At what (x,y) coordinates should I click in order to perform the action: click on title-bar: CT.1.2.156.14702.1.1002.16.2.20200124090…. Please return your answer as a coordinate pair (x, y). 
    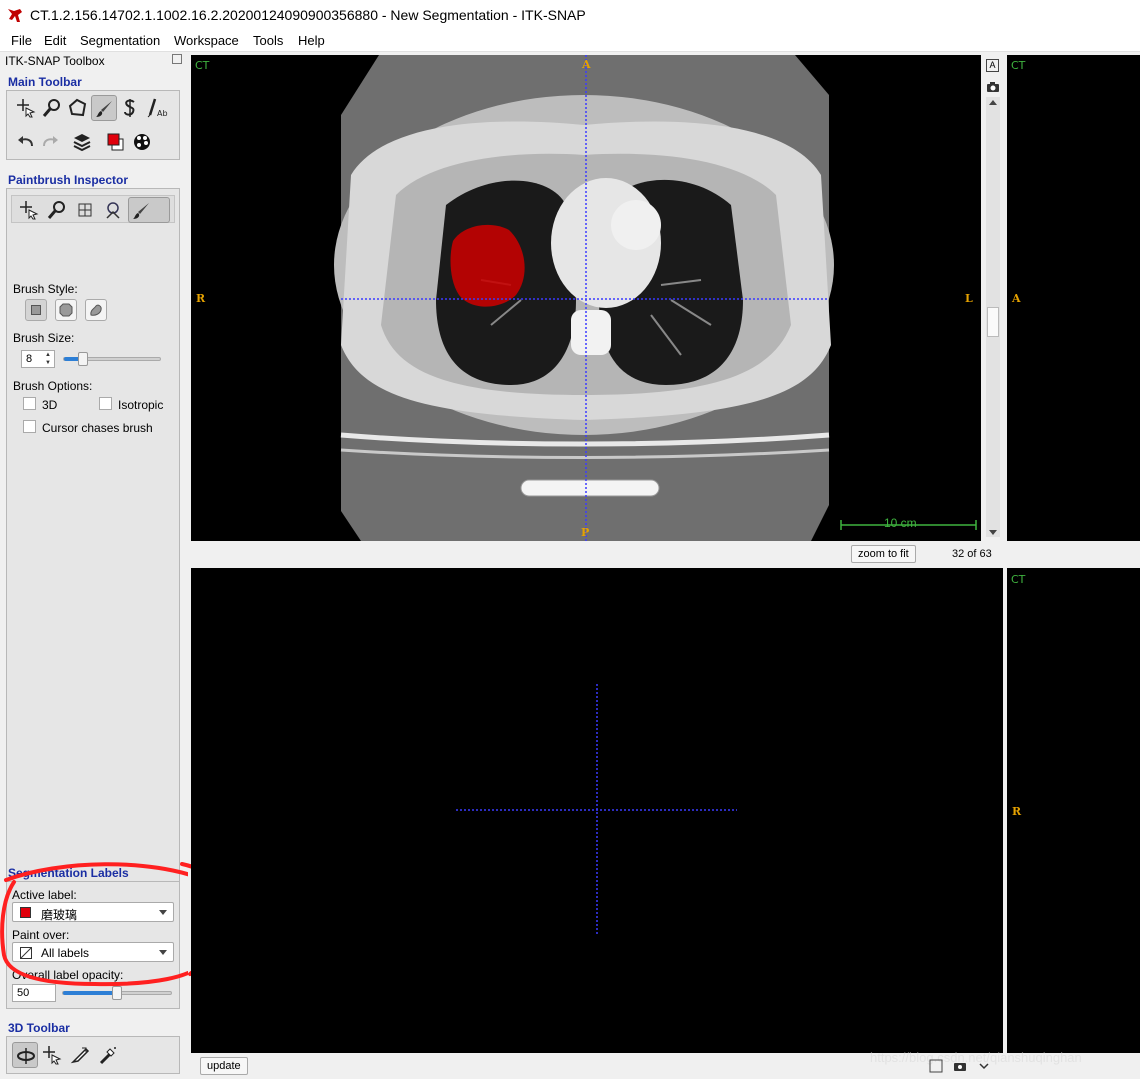
    Looking at the image, I should click on (570, 15).